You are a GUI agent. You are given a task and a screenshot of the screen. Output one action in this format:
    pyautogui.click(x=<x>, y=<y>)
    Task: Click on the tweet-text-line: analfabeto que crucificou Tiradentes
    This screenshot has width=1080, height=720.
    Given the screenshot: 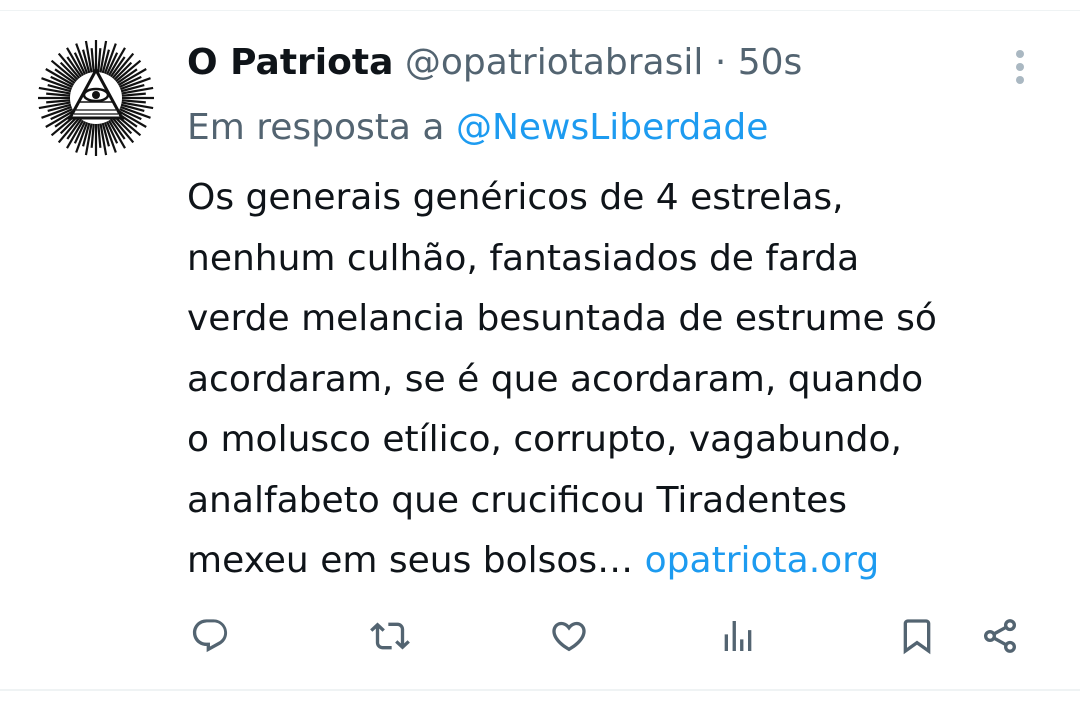 What is the action you would take?
    pyautogui.click(x=517, y=500)
    